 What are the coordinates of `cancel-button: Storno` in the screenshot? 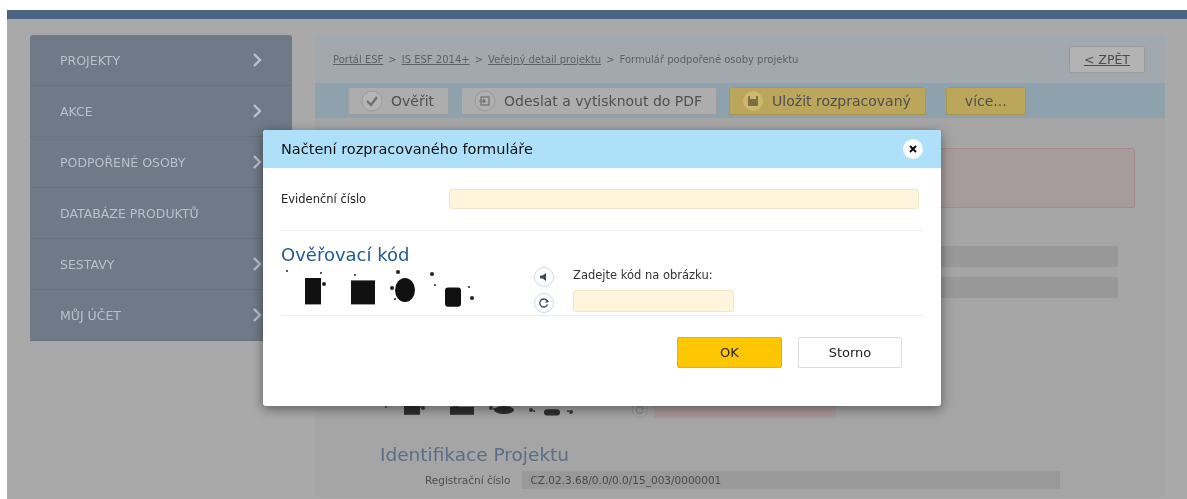 It's located at (850, 352).